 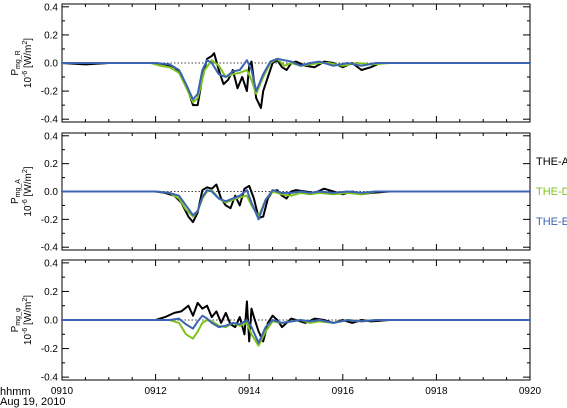 I want to click on panel-2-ylabel: Pmg_A10-6 [W/m2], so click(x=22, y=191).